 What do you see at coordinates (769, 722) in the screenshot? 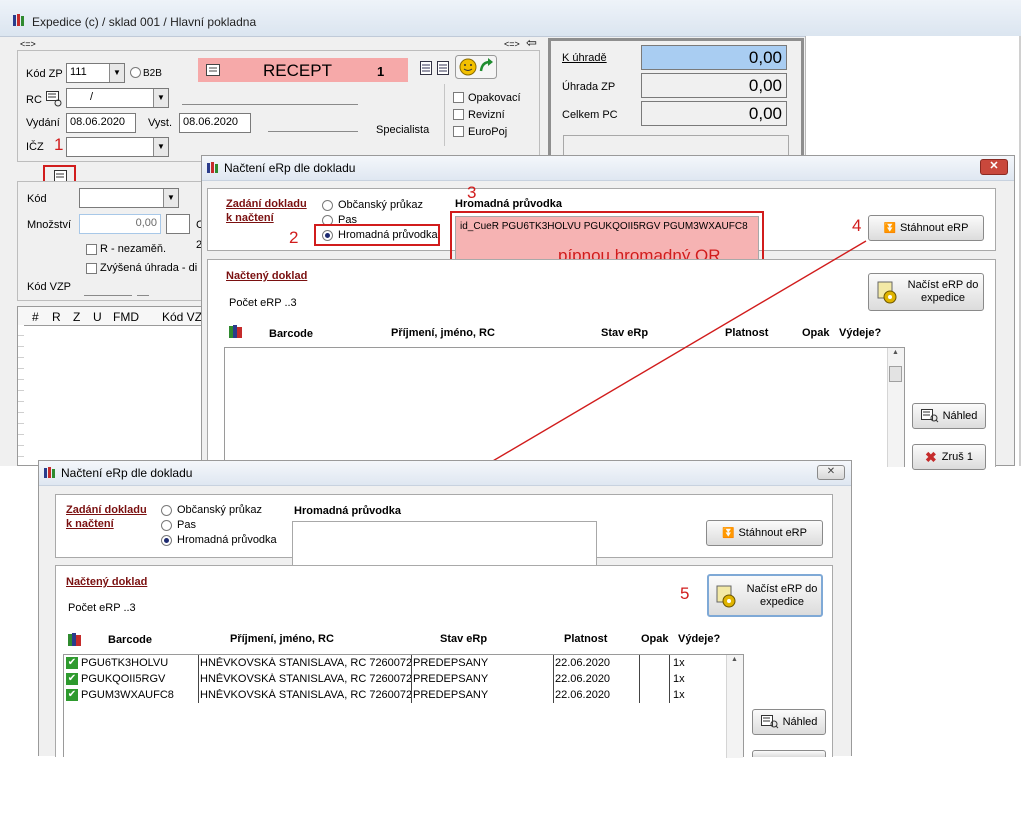
I see `preview-icon` at bounding box center [769, 722].